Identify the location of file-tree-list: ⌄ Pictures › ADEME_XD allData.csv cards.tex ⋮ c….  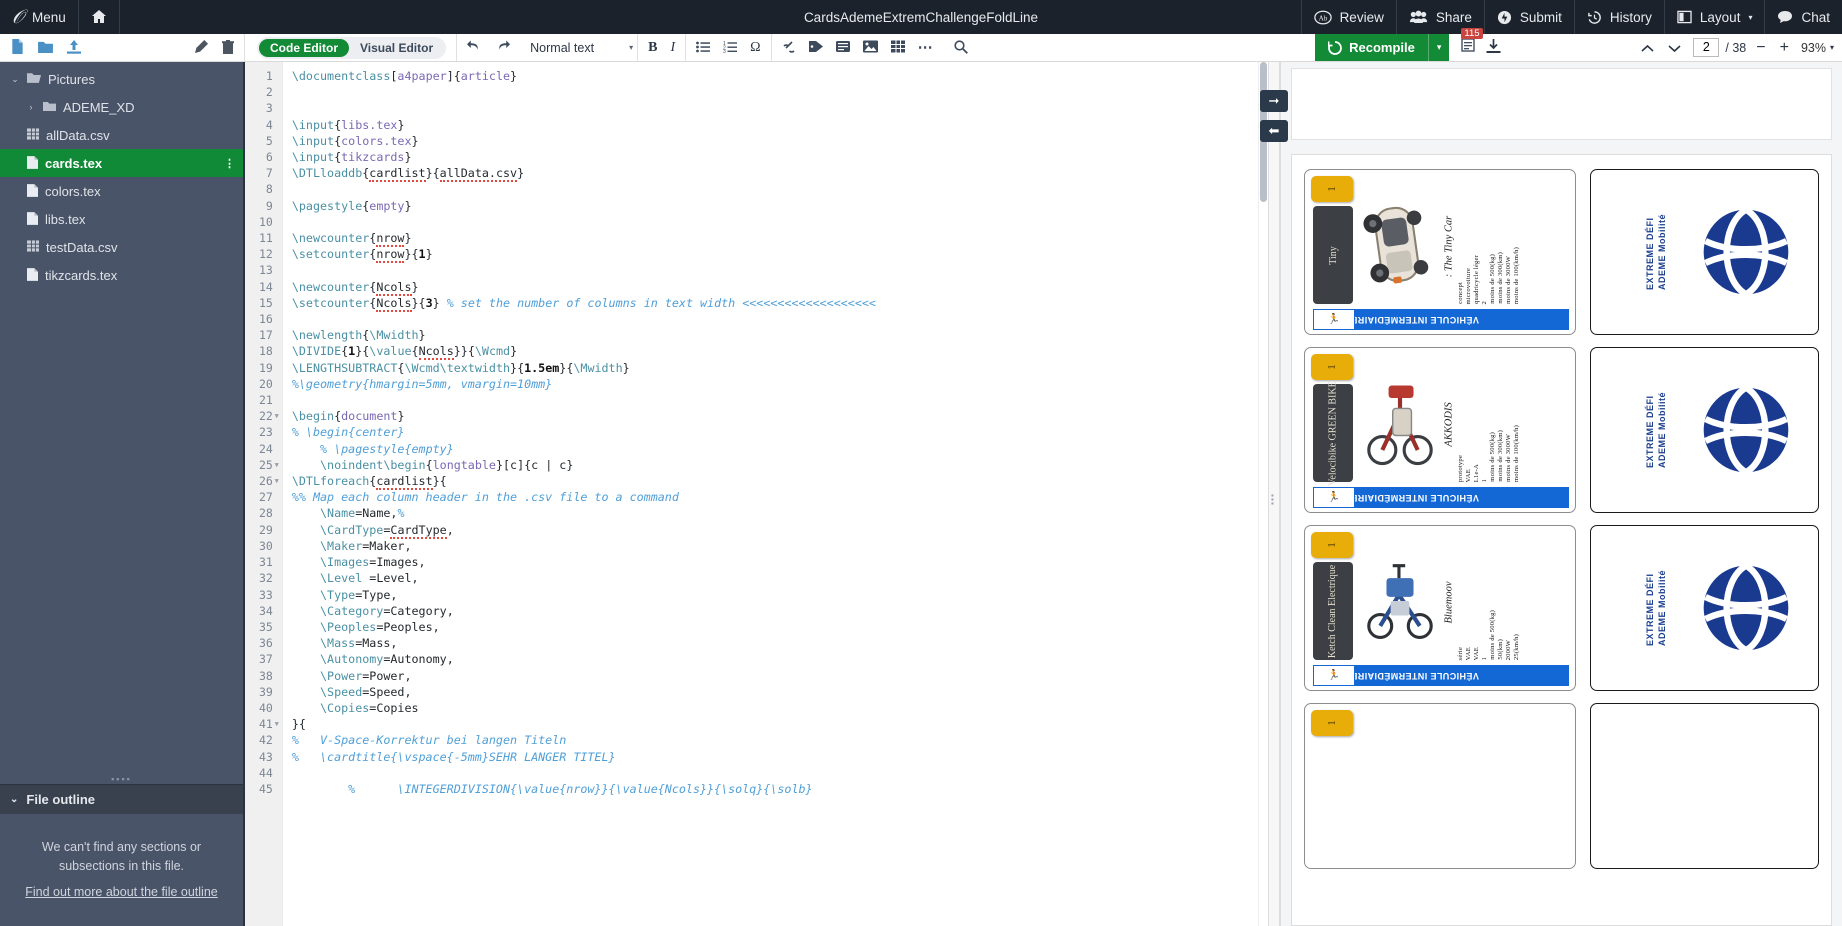
(121, 175).